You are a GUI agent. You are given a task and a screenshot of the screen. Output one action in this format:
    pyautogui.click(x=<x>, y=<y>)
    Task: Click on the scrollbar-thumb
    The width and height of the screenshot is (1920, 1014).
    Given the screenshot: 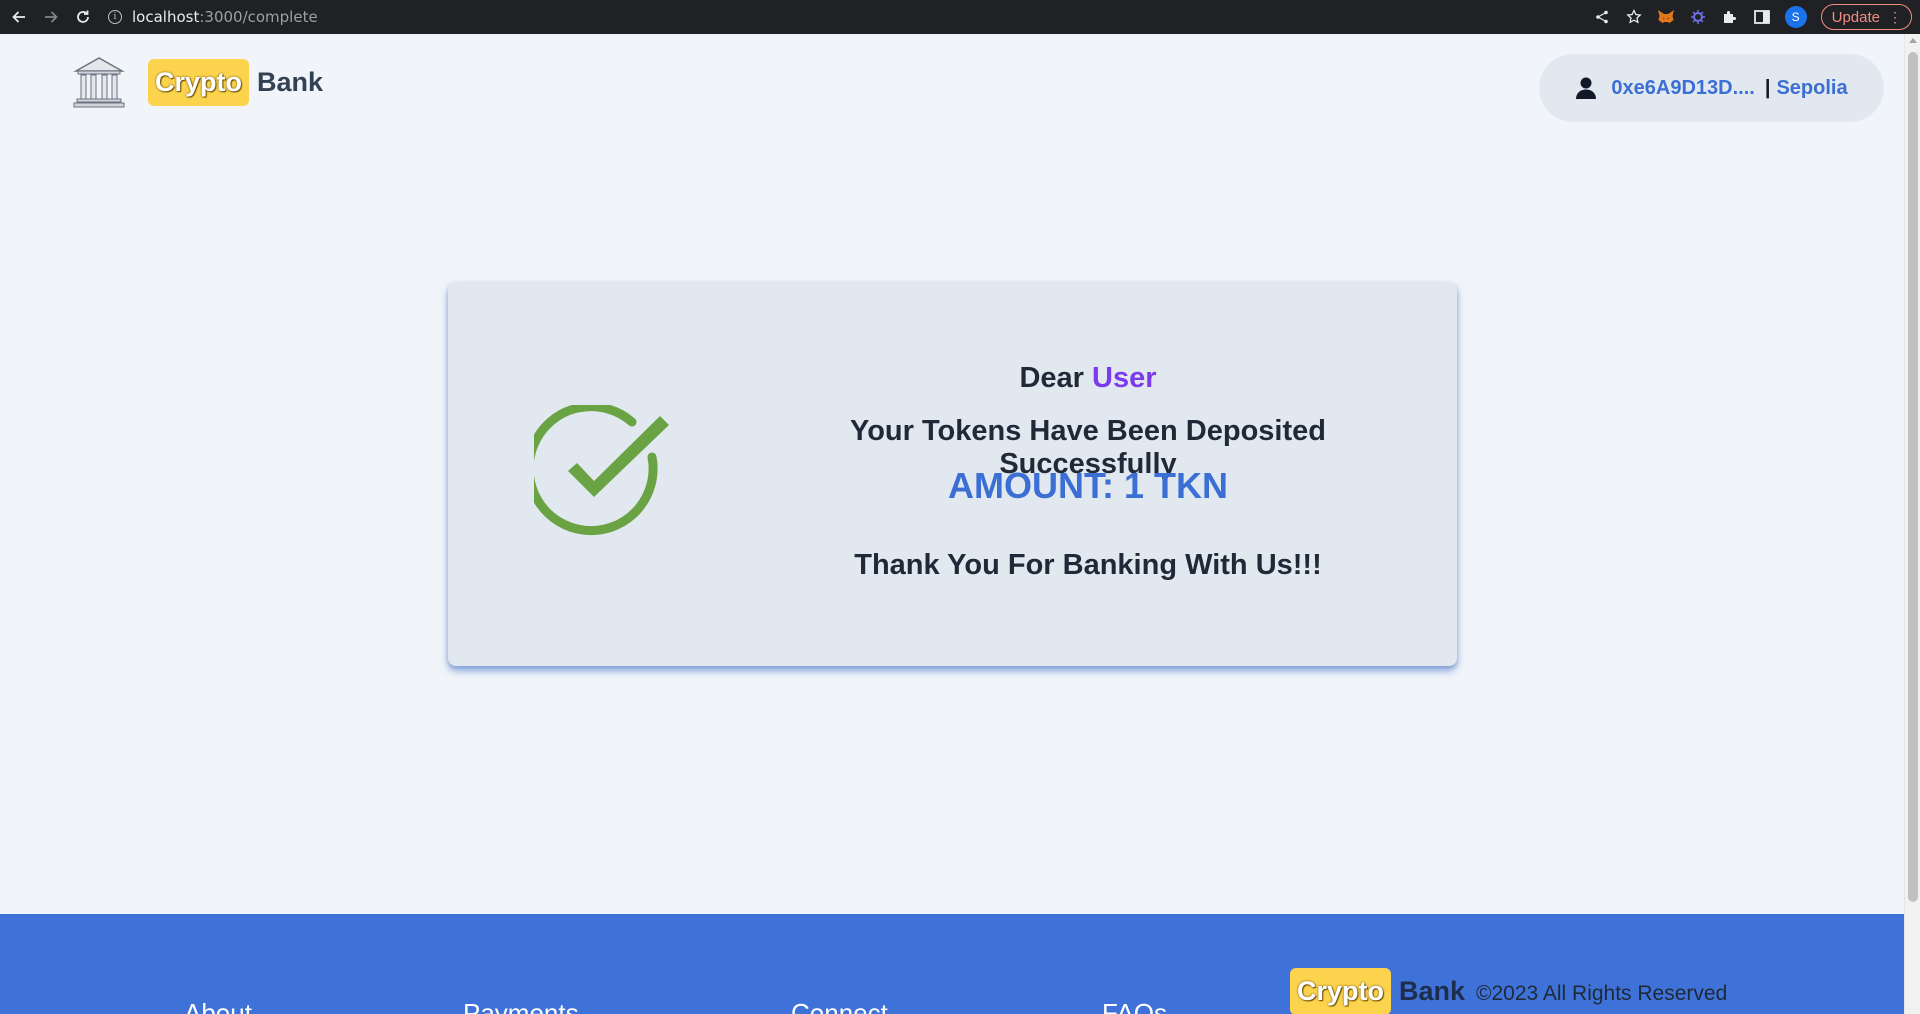 What is the action you would take?
    pyautogui.click(x=1913, y=477)
    